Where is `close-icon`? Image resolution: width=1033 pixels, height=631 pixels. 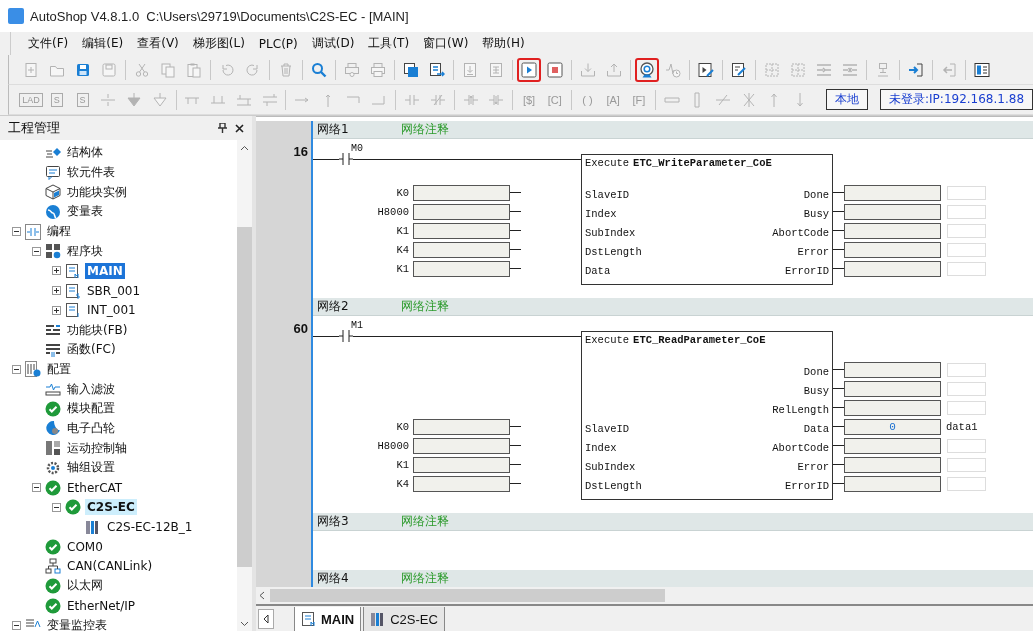 close-icon is located at coordinates (239, 128).